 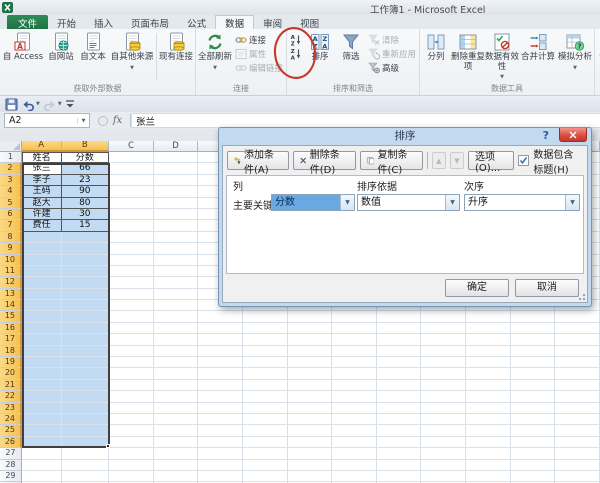 I want to click on cell-J21, so click(x=444, y=385).